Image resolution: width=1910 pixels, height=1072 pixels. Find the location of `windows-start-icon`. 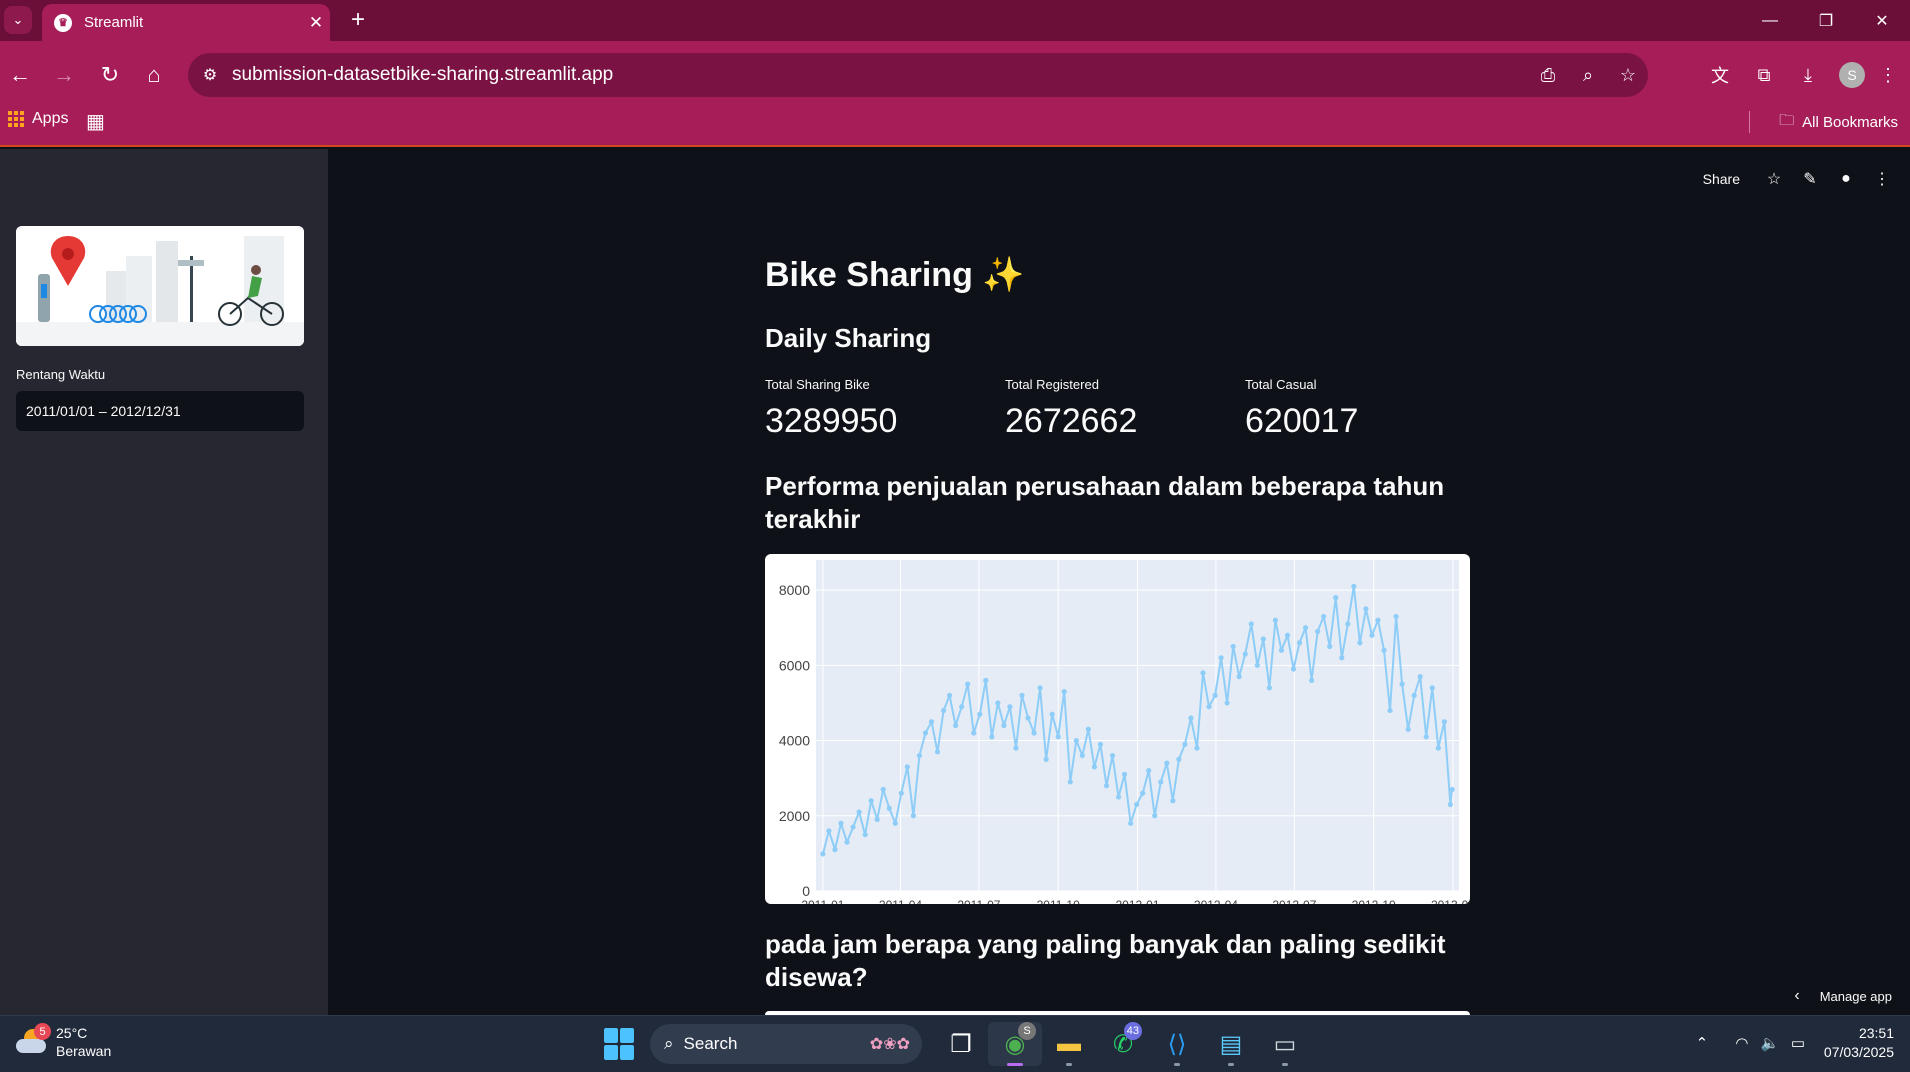

windows-start-icon is located at coordinates (620, 1044).